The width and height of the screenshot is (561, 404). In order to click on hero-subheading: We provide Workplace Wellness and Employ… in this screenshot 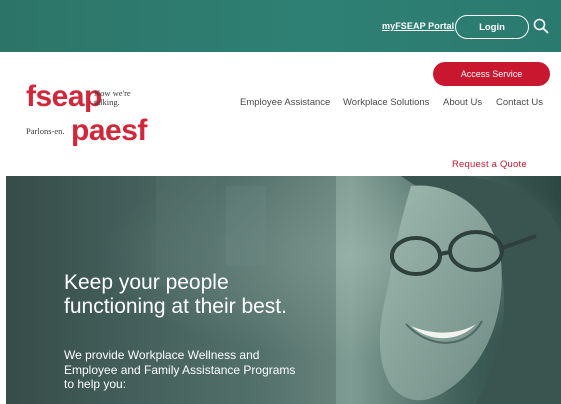, I will do `click(224, 370)`.